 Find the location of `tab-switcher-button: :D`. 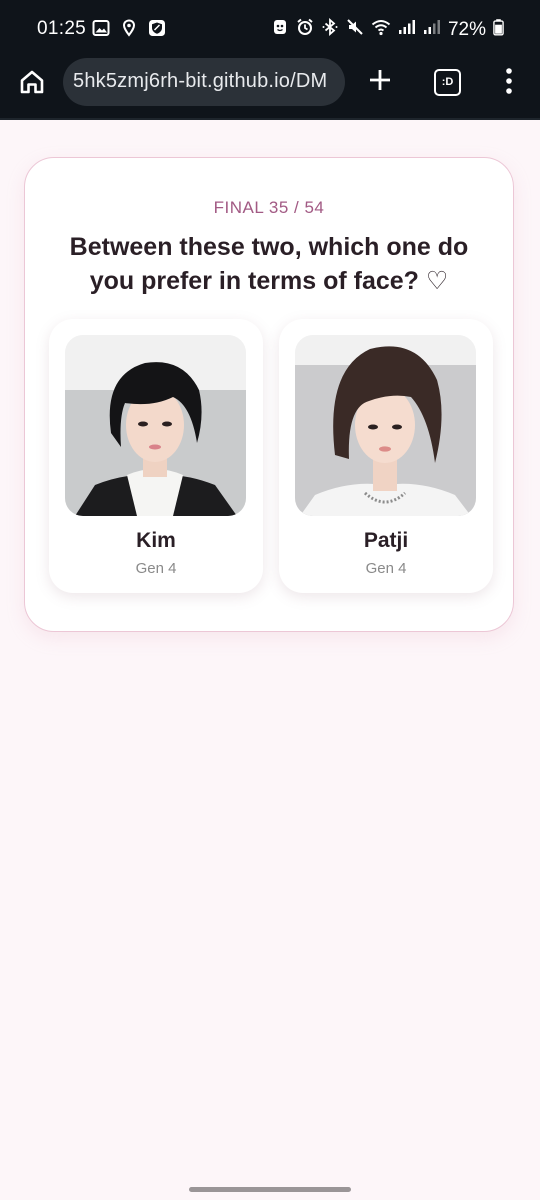

tab-switcher-button: :D is located at coordinates (447, 82).